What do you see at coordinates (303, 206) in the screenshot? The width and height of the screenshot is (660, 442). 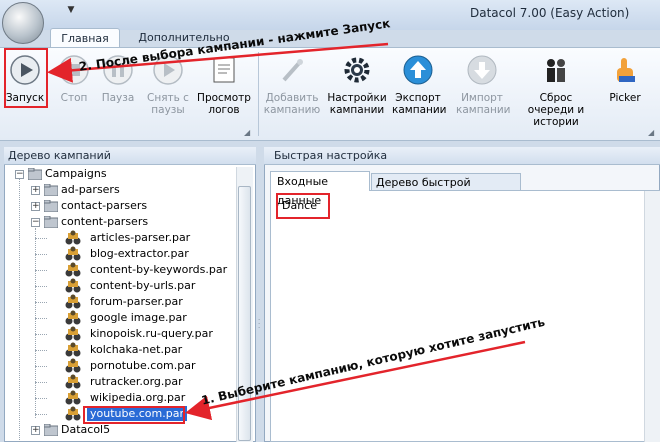 I see `highlight-input-value` at bounding box center [303, 206].